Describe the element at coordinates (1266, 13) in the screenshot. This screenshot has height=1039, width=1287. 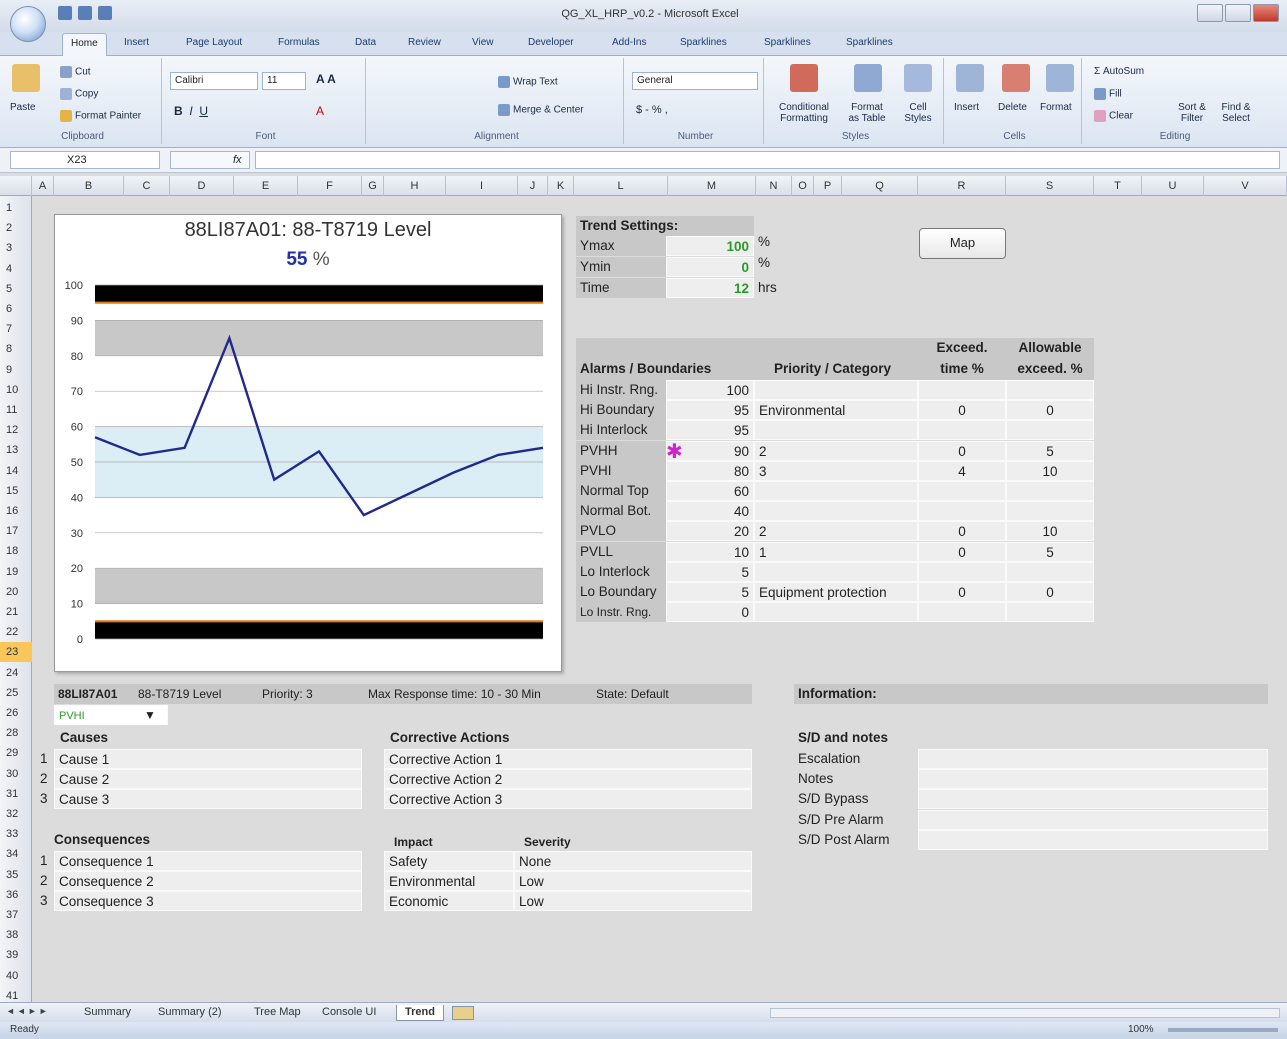
I see `close-button` at that location.